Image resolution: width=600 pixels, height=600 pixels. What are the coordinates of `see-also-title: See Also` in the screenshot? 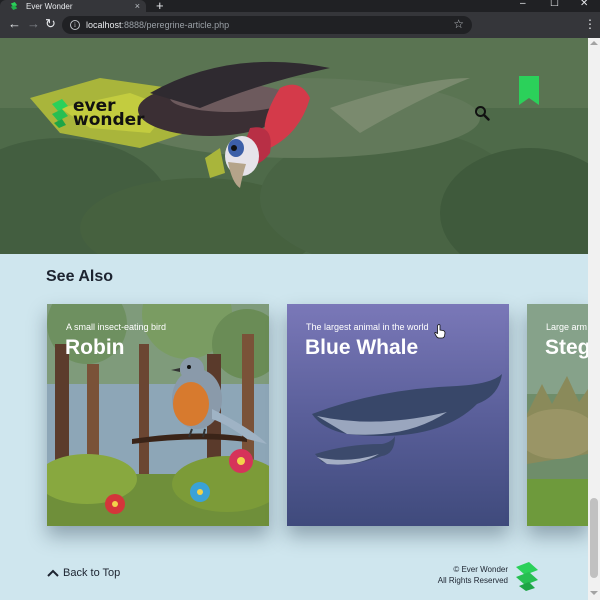 It's located at (79, 276).